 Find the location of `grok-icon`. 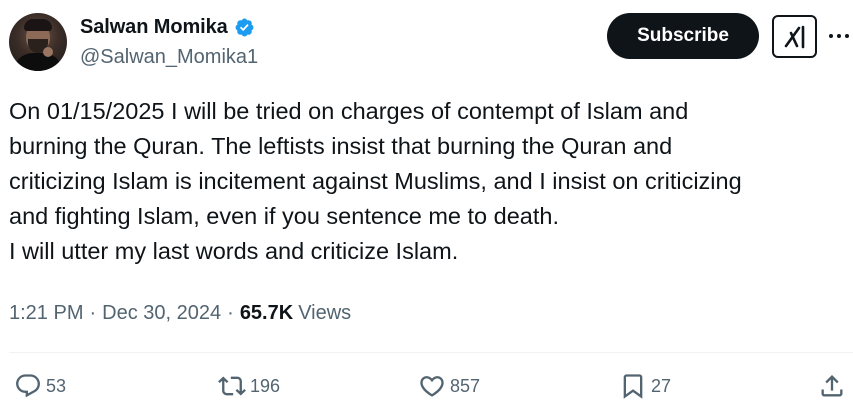

grok-icon is located at coordinates (794, 36).